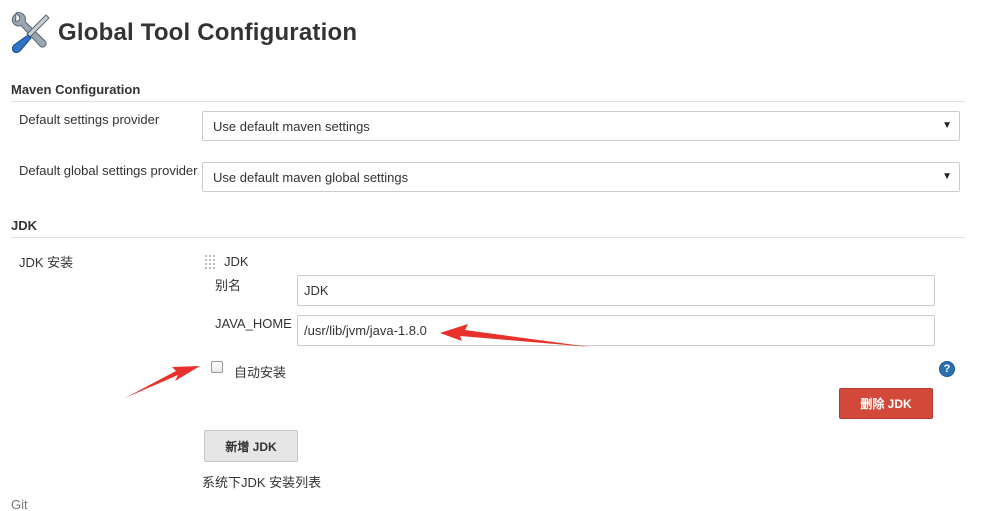 The height and width of the screenshot is (511, 983). I want to click on settings-provider-select: Use default maven settings ▼, so click(581, 126).